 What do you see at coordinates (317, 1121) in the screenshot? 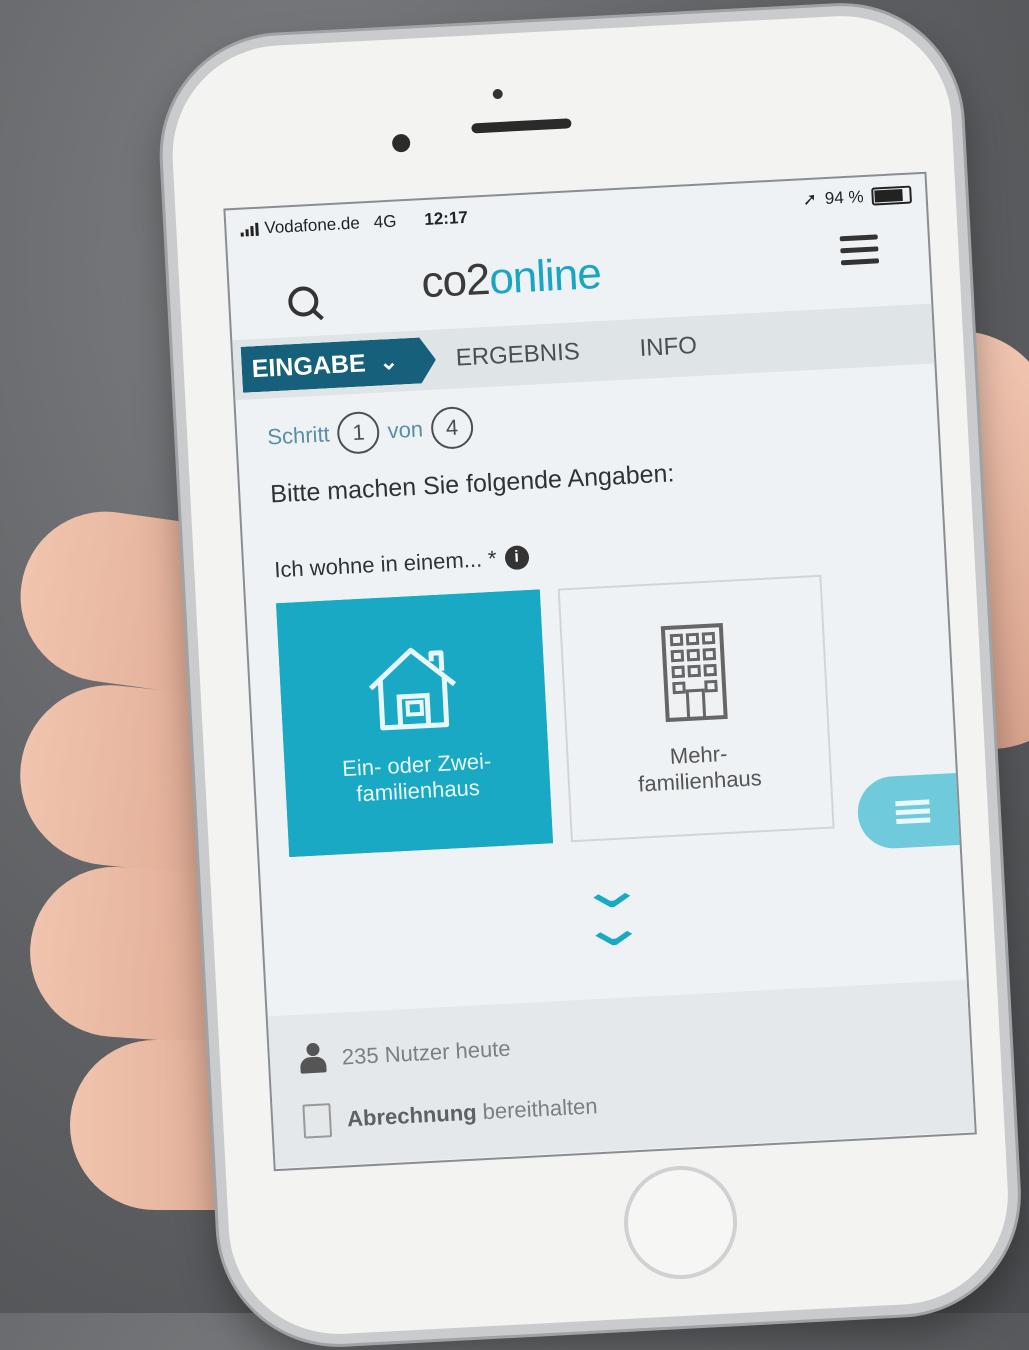
I see `document-icon` at bounding box center [317, 1121].